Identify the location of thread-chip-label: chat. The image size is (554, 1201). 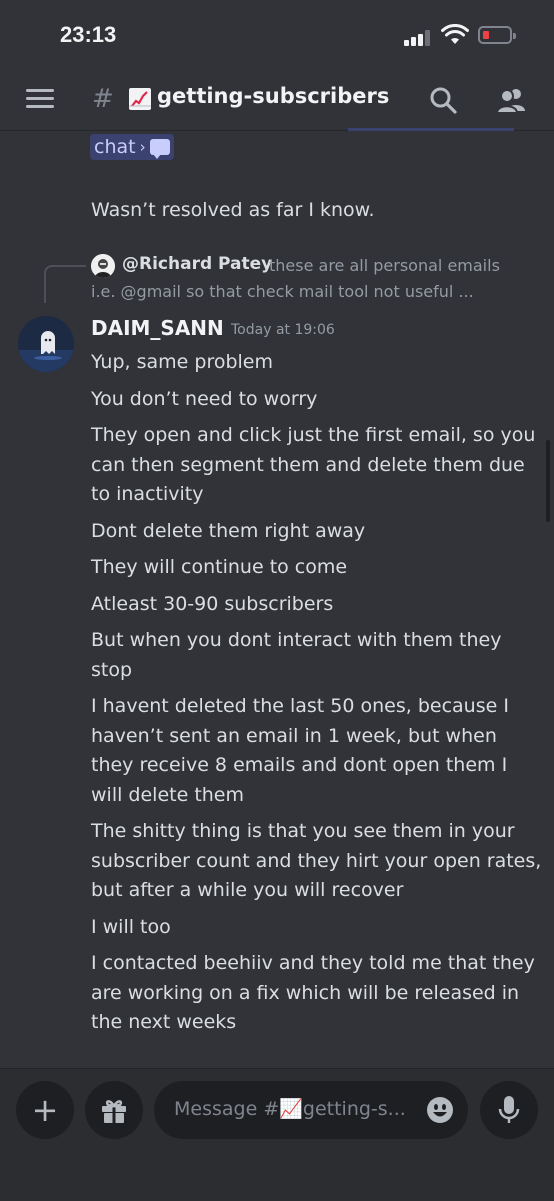
(115, 147).